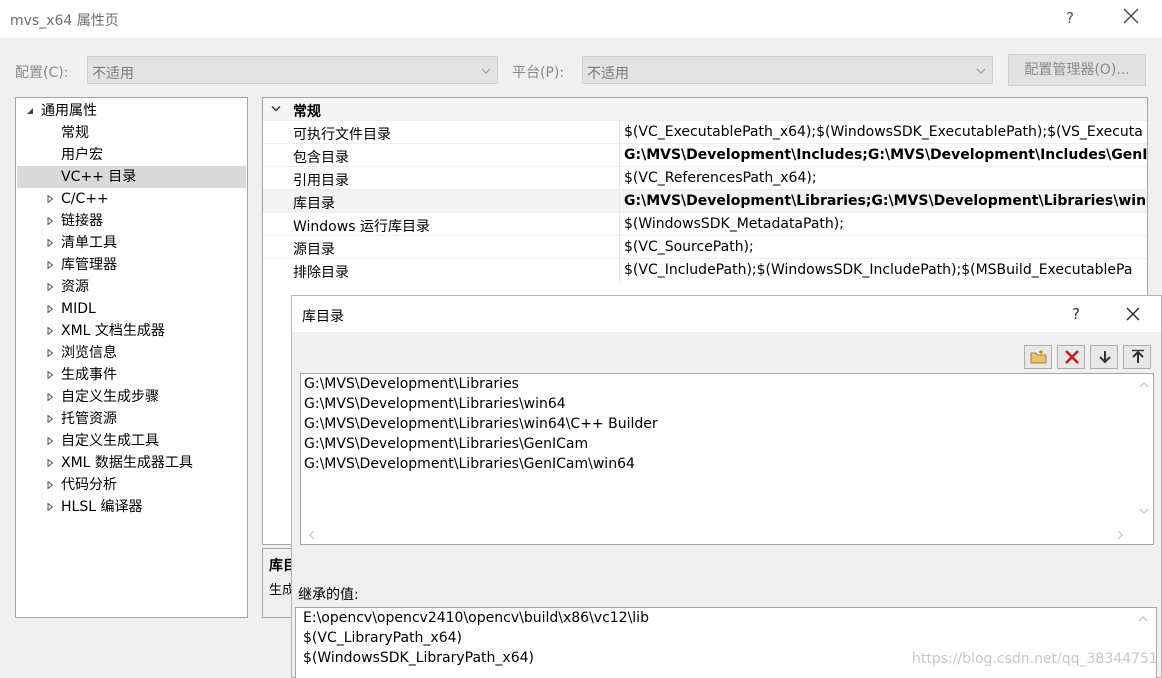 The height and width of the screenshot is (678, 1162). Describe the element at coordinates (292, 70) in the screenshot. I see `config-combo: 不适用` at that location.